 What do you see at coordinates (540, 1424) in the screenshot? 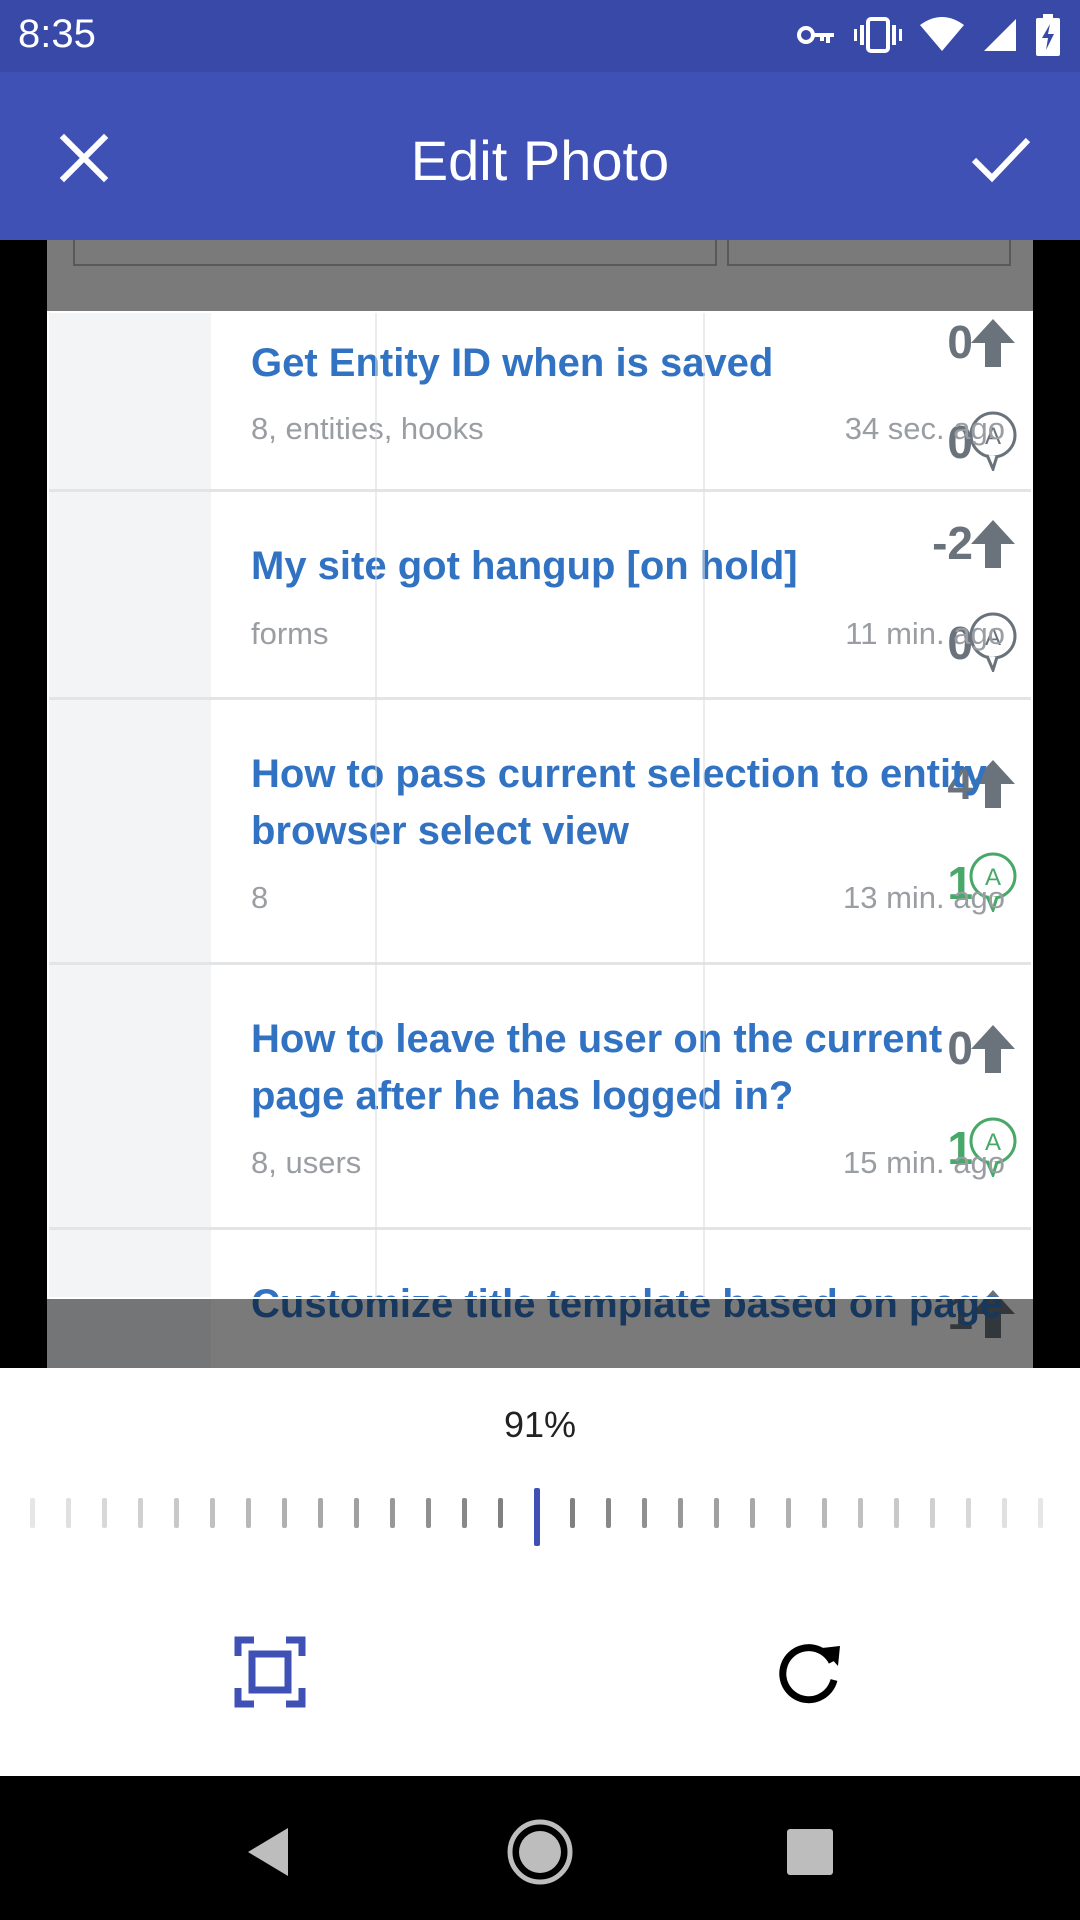
I see `zoom-value: 91%` at bounding box center [540, 1424].